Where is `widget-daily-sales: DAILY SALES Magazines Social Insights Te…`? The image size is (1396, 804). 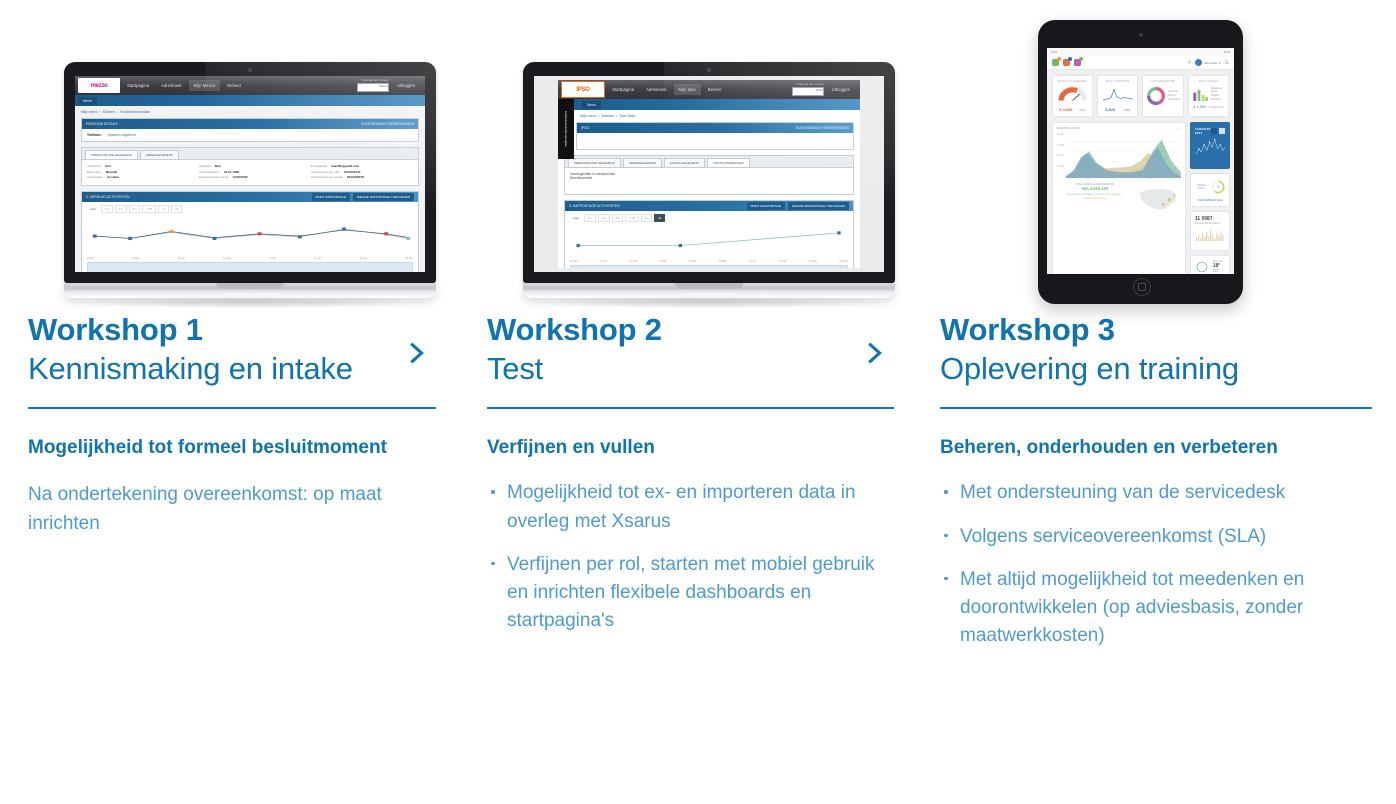
widget-daily-sales: DAILY SALES Magazines Social Insights Te… is located at coordinates (1208, 96).